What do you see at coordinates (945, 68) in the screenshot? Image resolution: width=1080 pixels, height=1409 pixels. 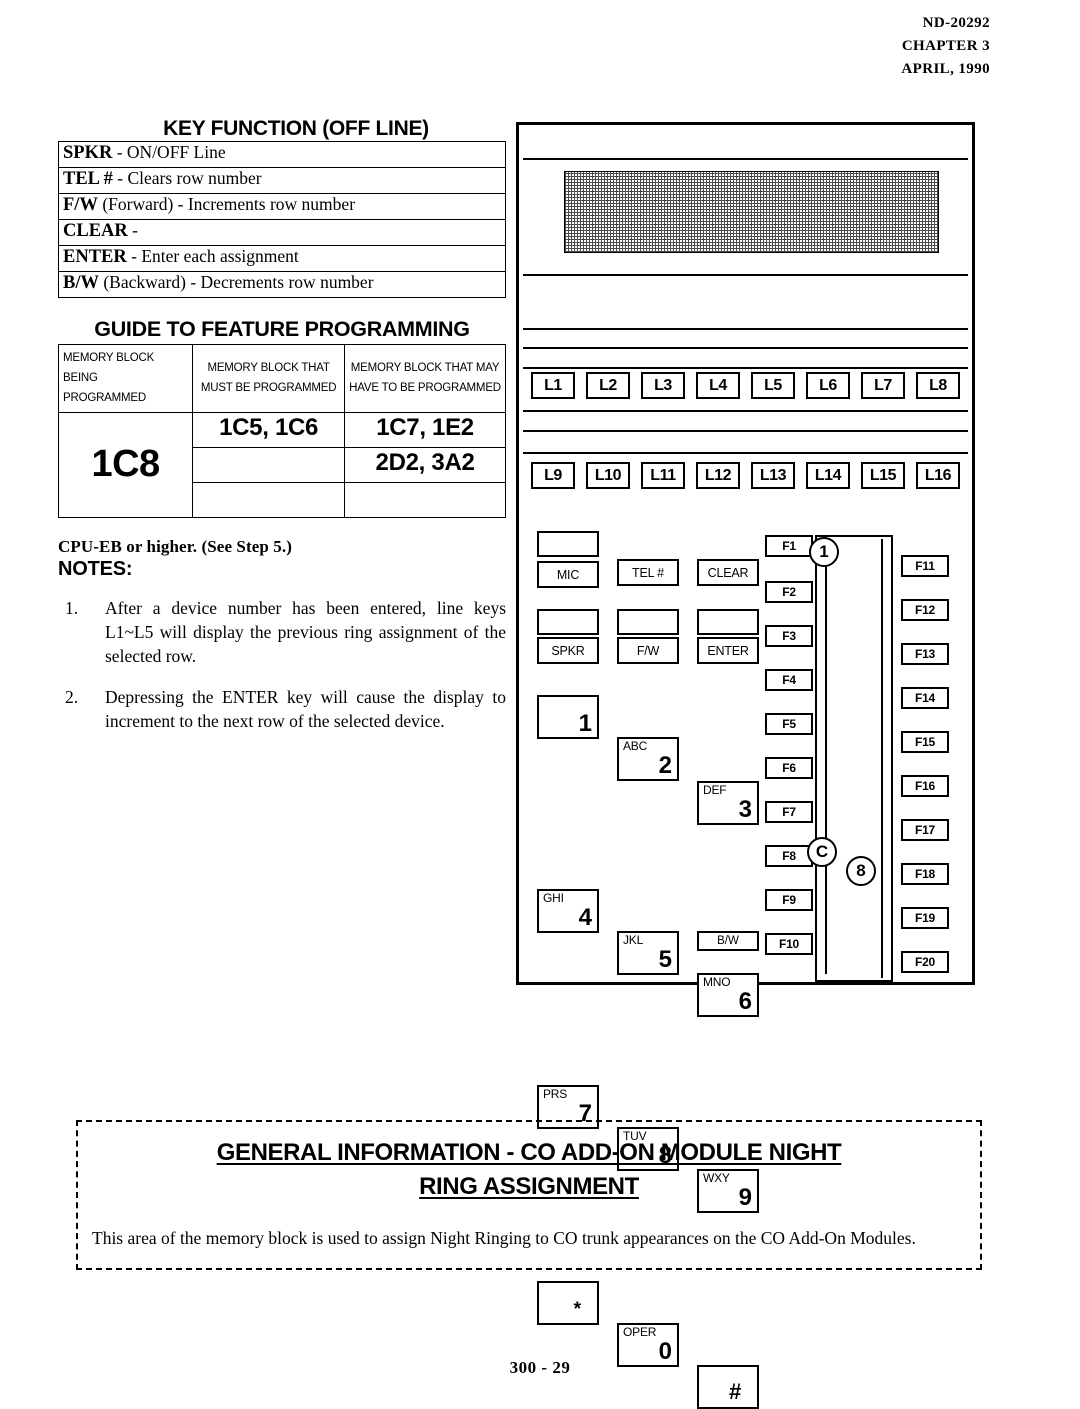 I see `document-date: APRIL, 1990` at bounding box center [945, 68].